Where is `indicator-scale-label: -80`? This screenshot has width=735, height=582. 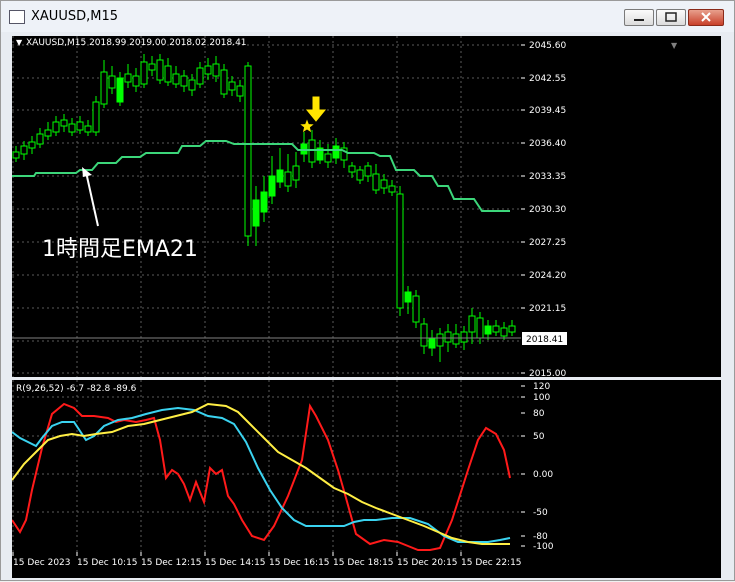
indicator-scale-label: -80 is located at coordinates (534, 537).